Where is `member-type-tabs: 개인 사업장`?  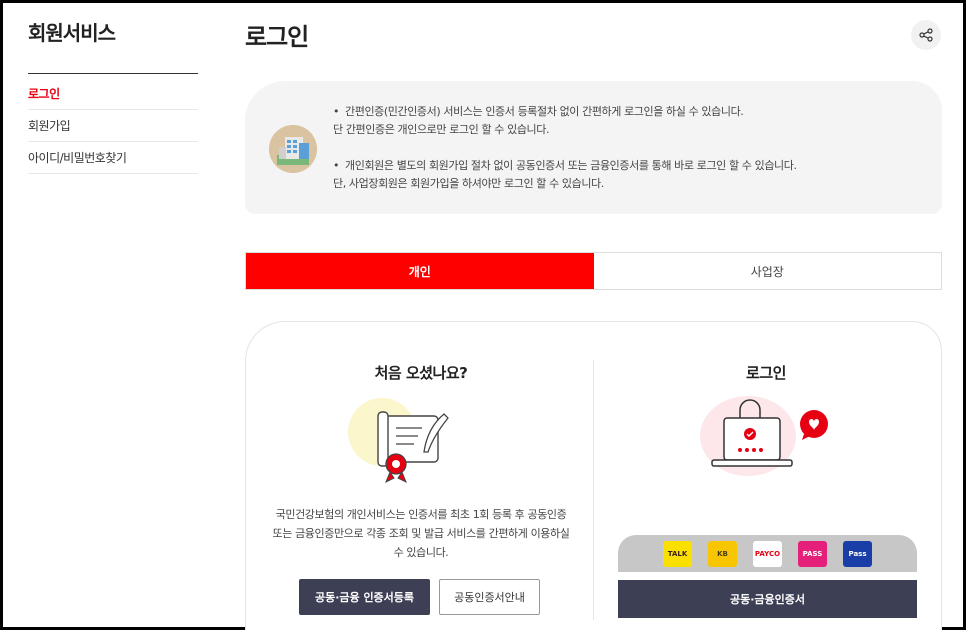 member-type-tabs: 개인 사업장 is located at coordinates (593, 271).